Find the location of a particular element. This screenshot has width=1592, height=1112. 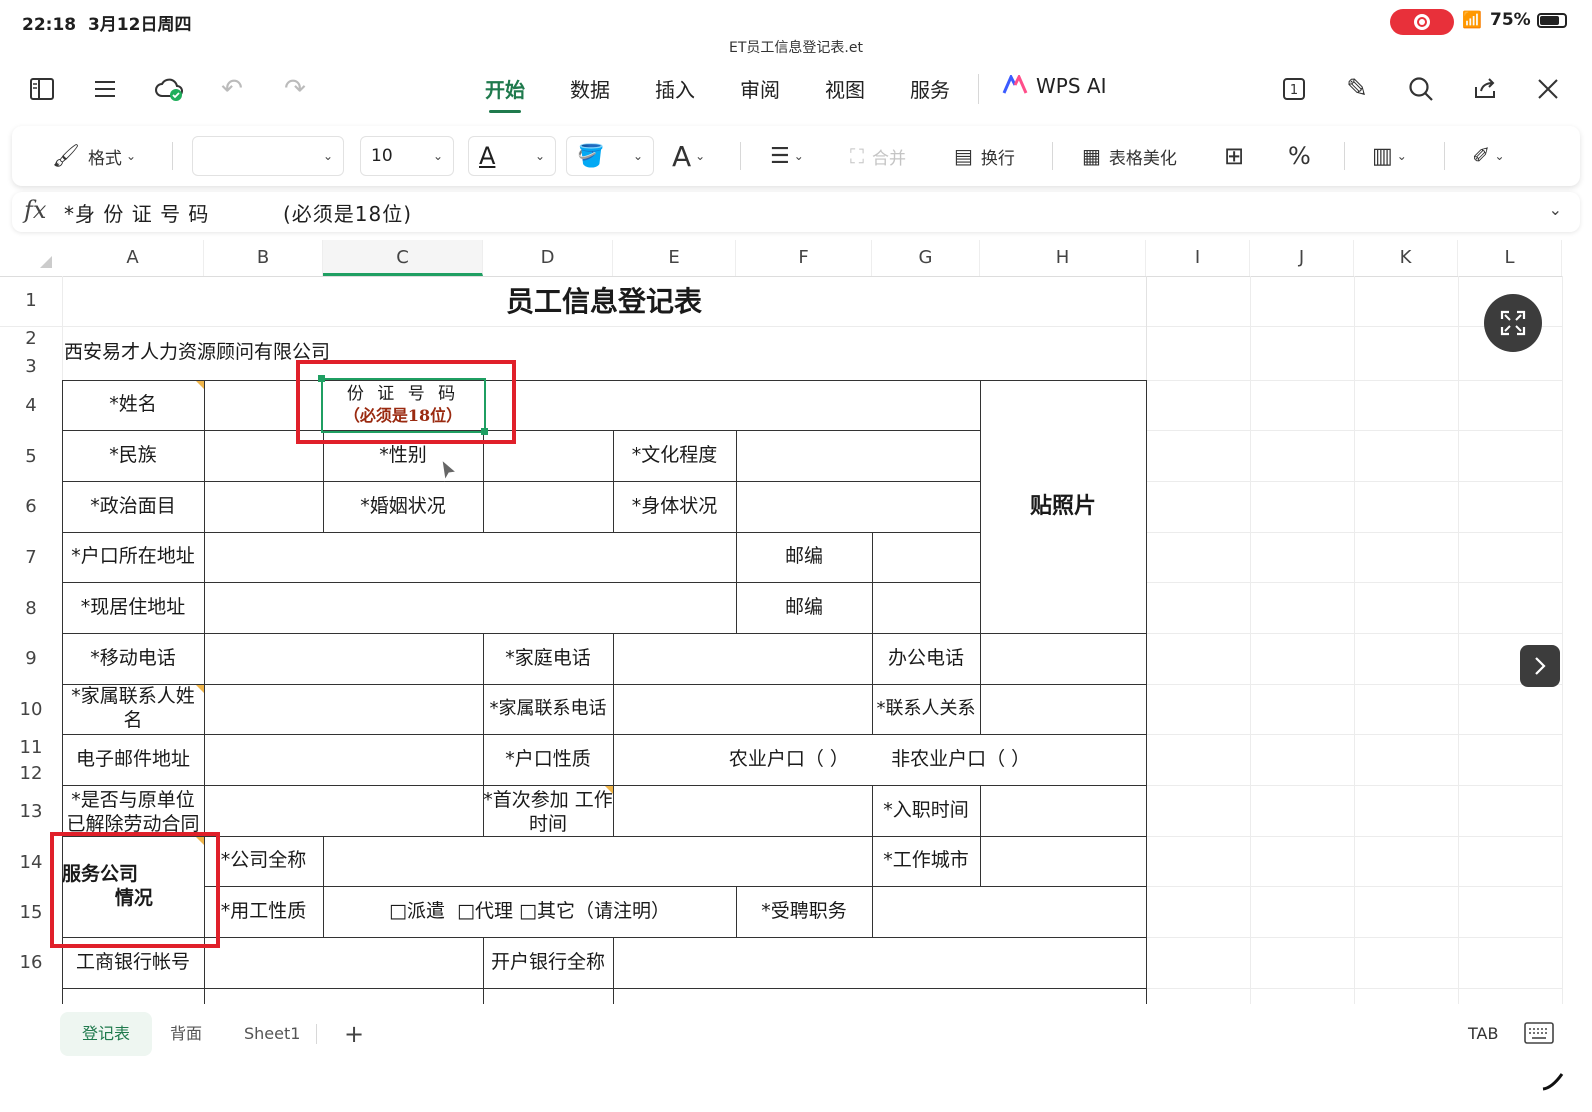

col-header-e: E is located at coordinates (674, 258).